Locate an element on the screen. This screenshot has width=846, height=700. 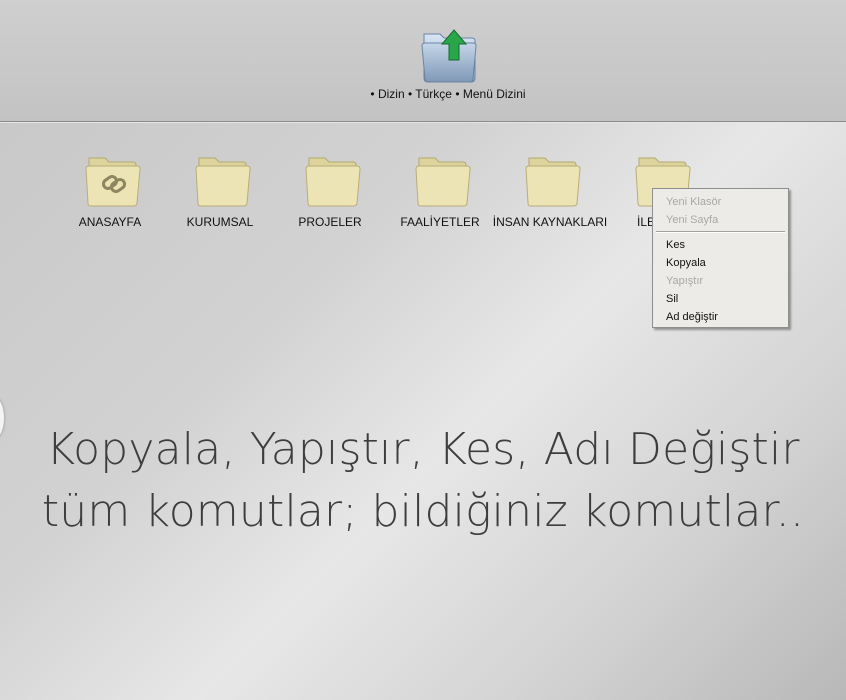
folder-item-insan-kaynaklari: İNSAN KAYNAKLARI is located at coordinates (550, 194).